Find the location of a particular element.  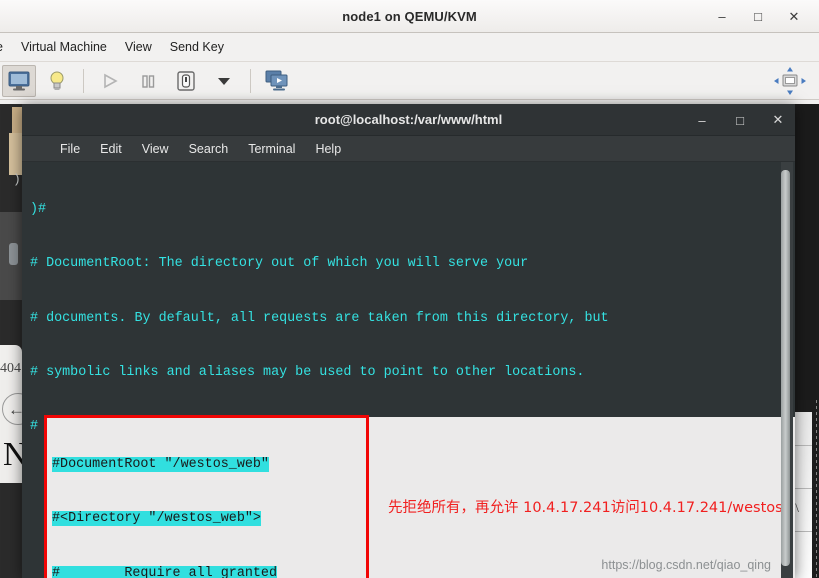

vm-menu-view: View is located at coordinates (138, 47).